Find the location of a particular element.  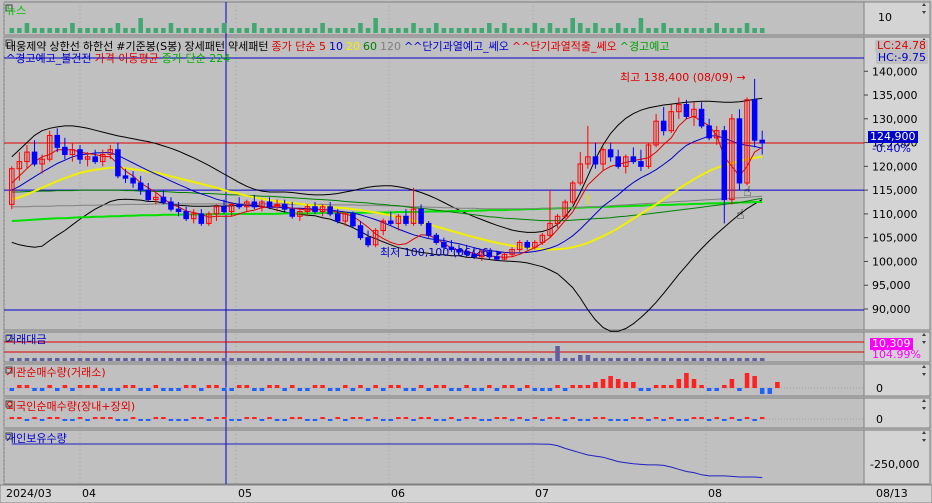

date-label: 06 is located at coordinates (398, 493).